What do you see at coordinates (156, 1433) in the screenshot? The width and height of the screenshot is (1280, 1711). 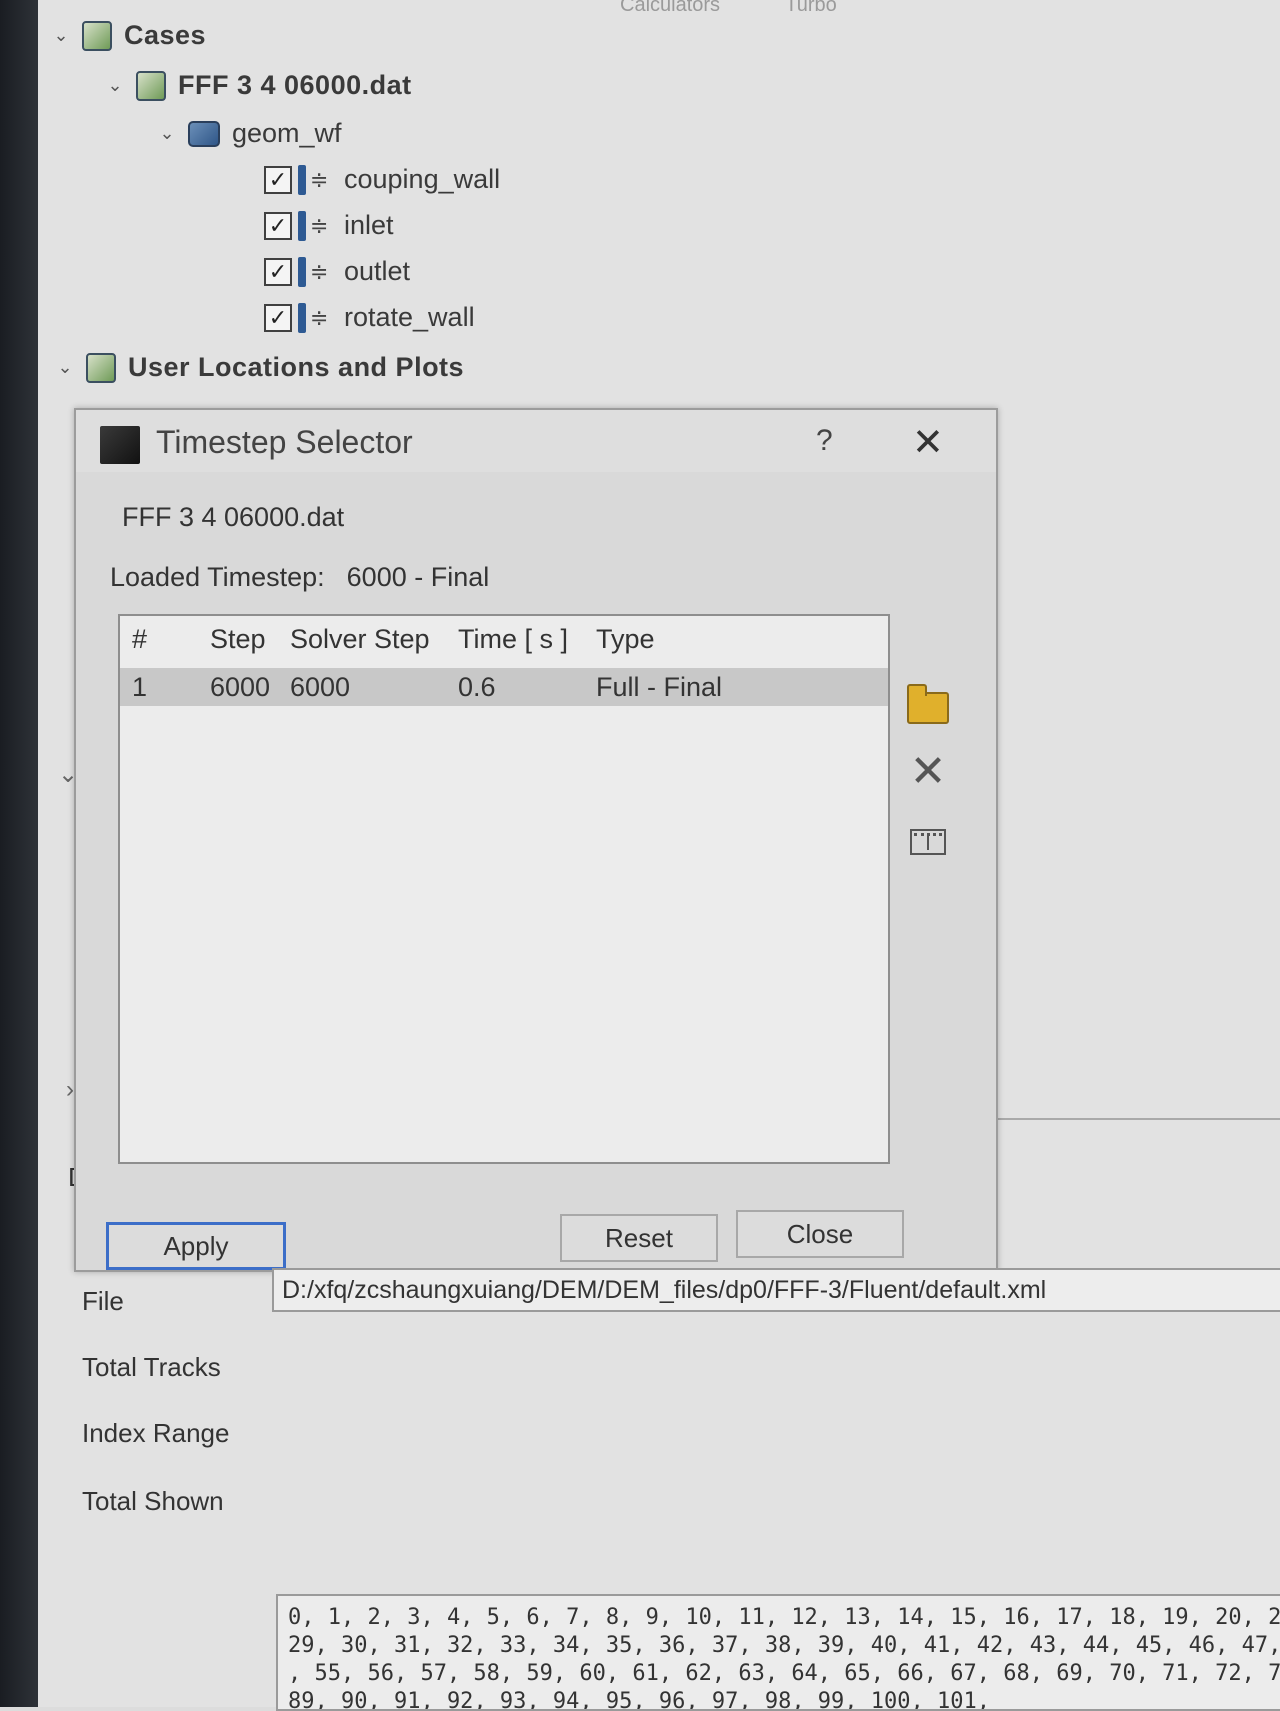 I see `index-range-label: Index Range` at bounding box center [156, 1433].